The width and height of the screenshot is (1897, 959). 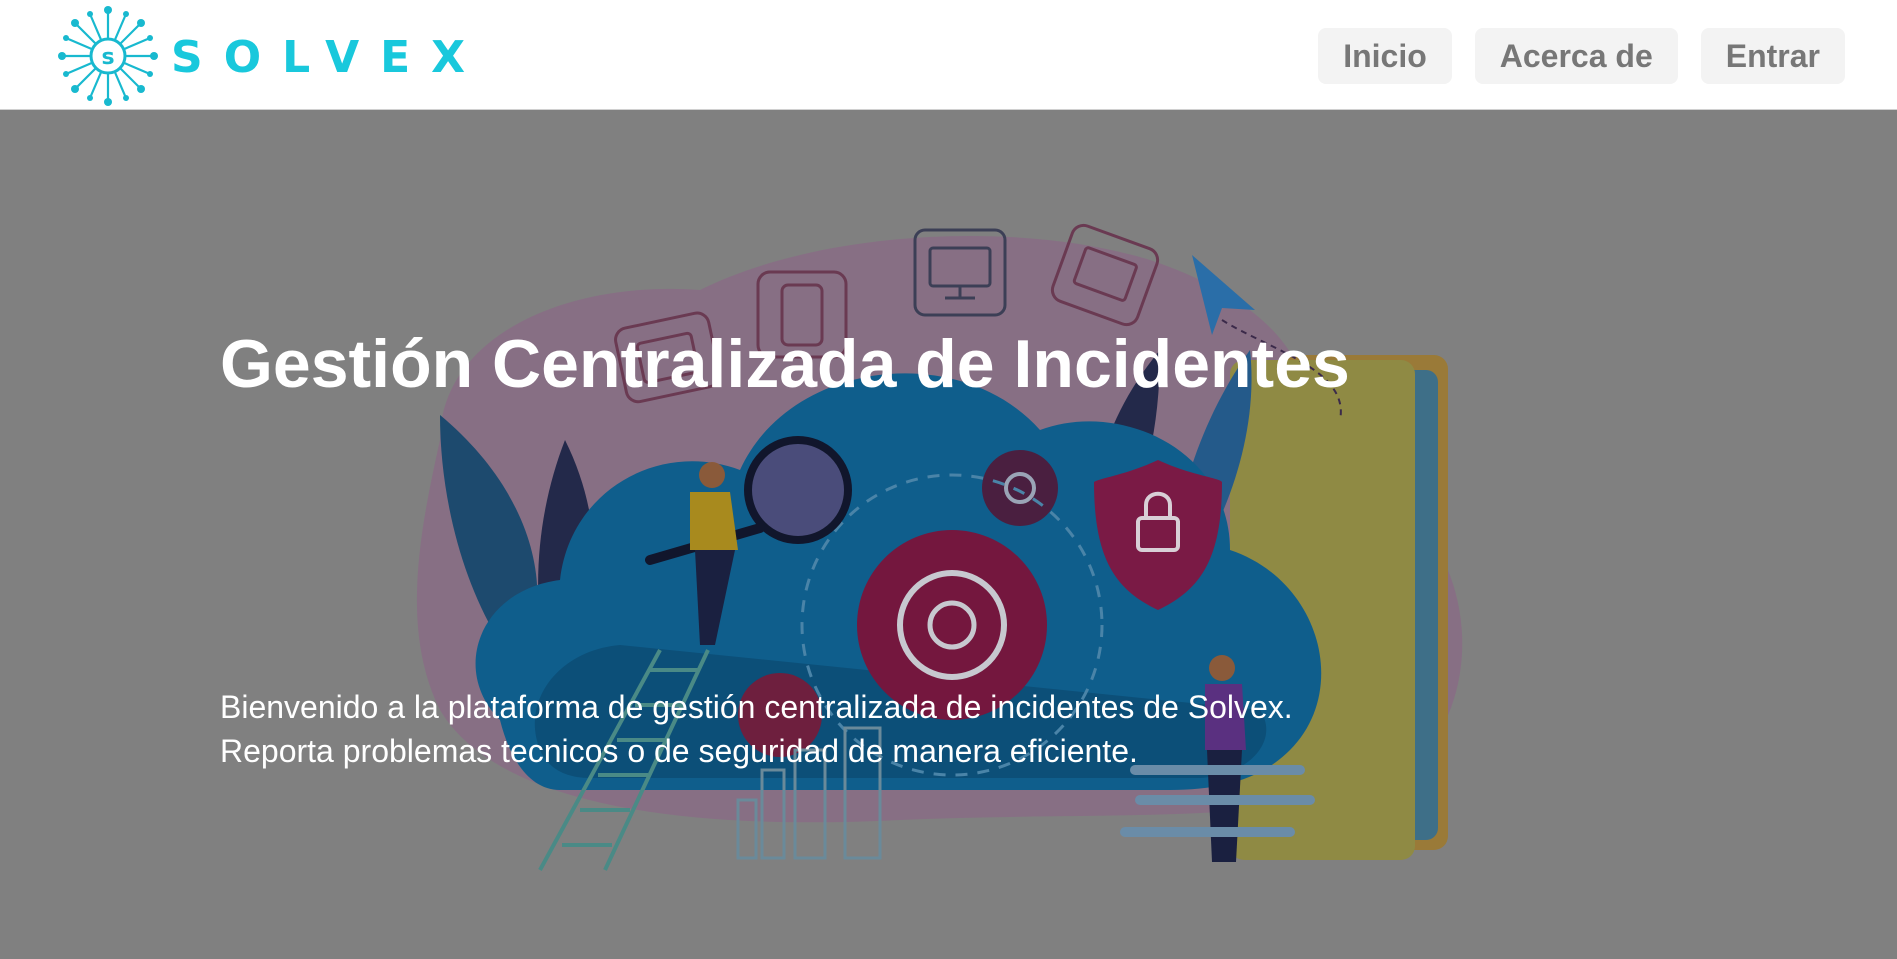 I want to click on main-nav: Inicio Acerca de Entrar, so click(x=1581, y=56).